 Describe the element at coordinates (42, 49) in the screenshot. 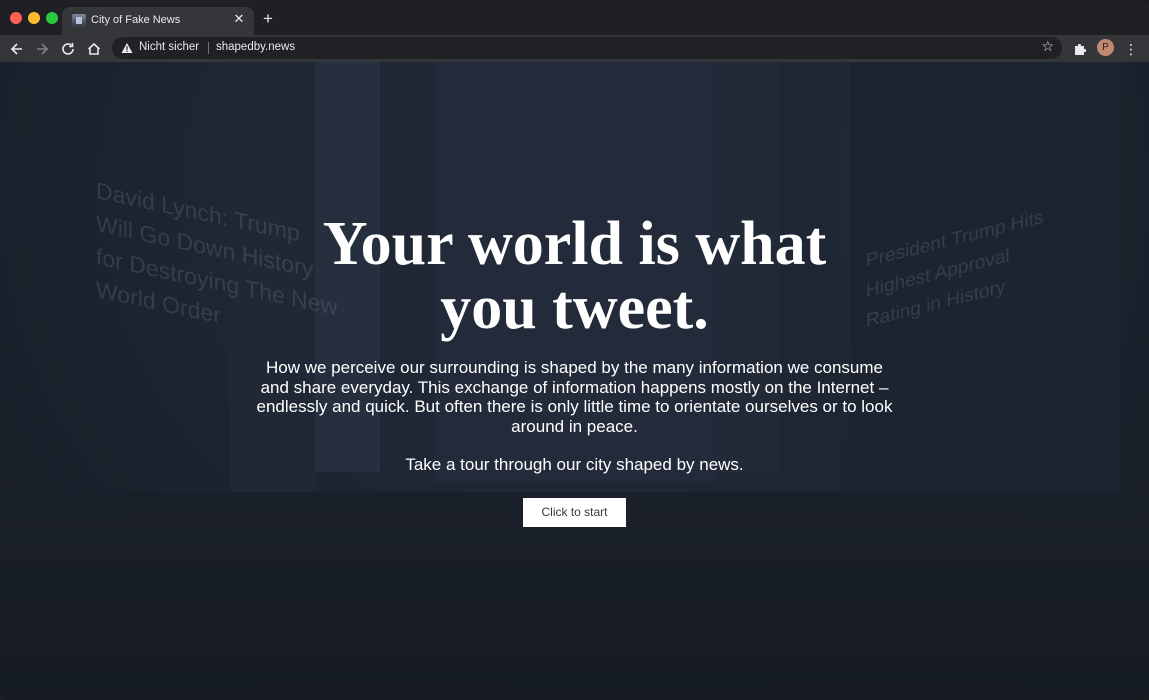

I see `forward-arrow-icon` at that location.